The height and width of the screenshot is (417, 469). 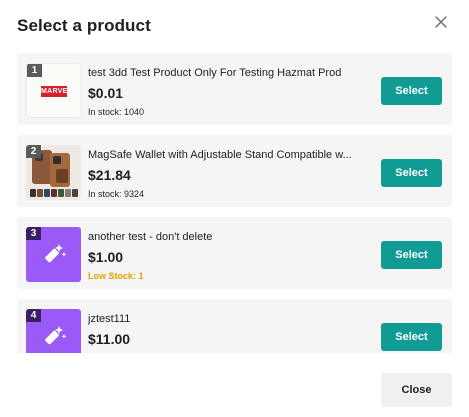 What do you see at coordinates (53, 254) in the screenshot?
I see `product-thumbnail: 3` at bounding box center [53, 254].